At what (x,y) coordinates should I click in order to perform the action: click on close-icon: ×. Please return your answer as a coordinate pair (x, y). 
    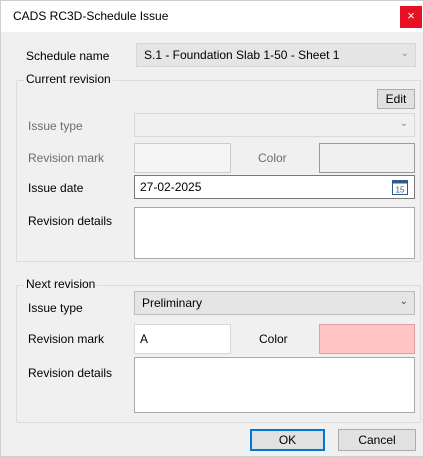
    Looking at the image, I should click on (411, 15).